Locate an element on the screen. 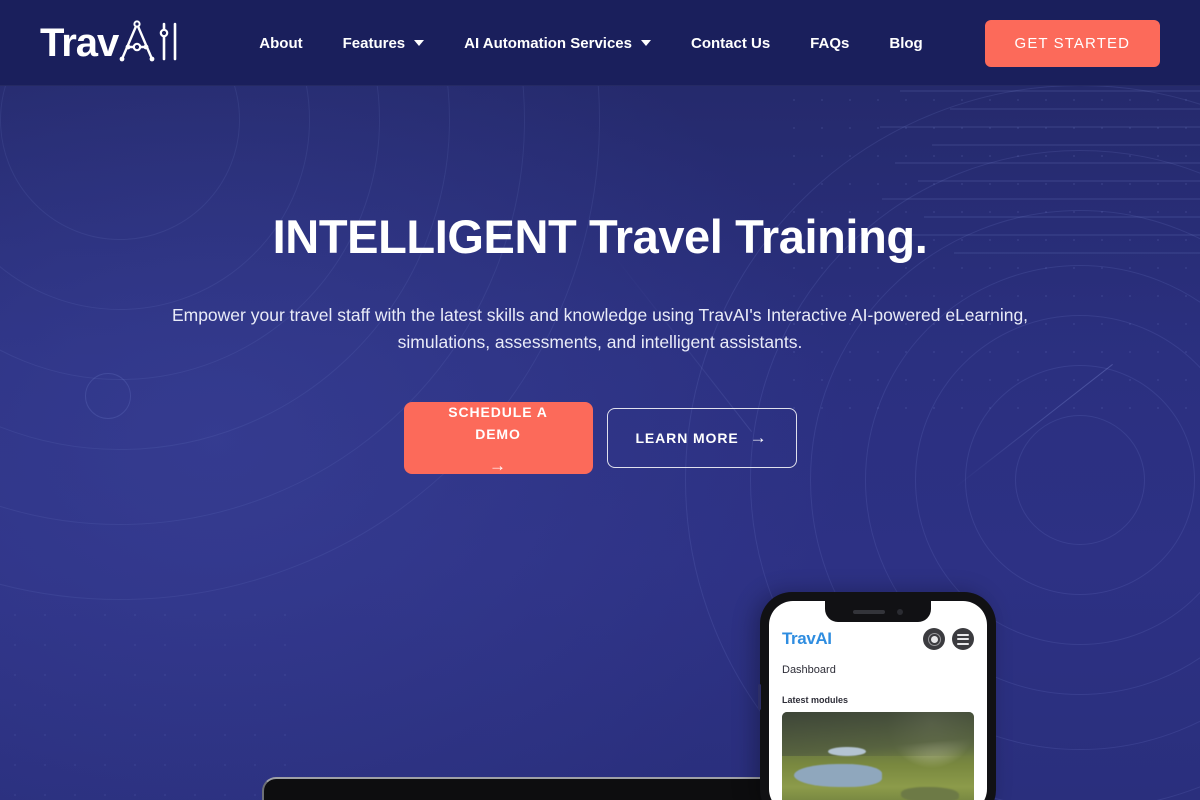 This screenshot has width=1200, height=800. logo: Trav is located at coordinates (110, 43).